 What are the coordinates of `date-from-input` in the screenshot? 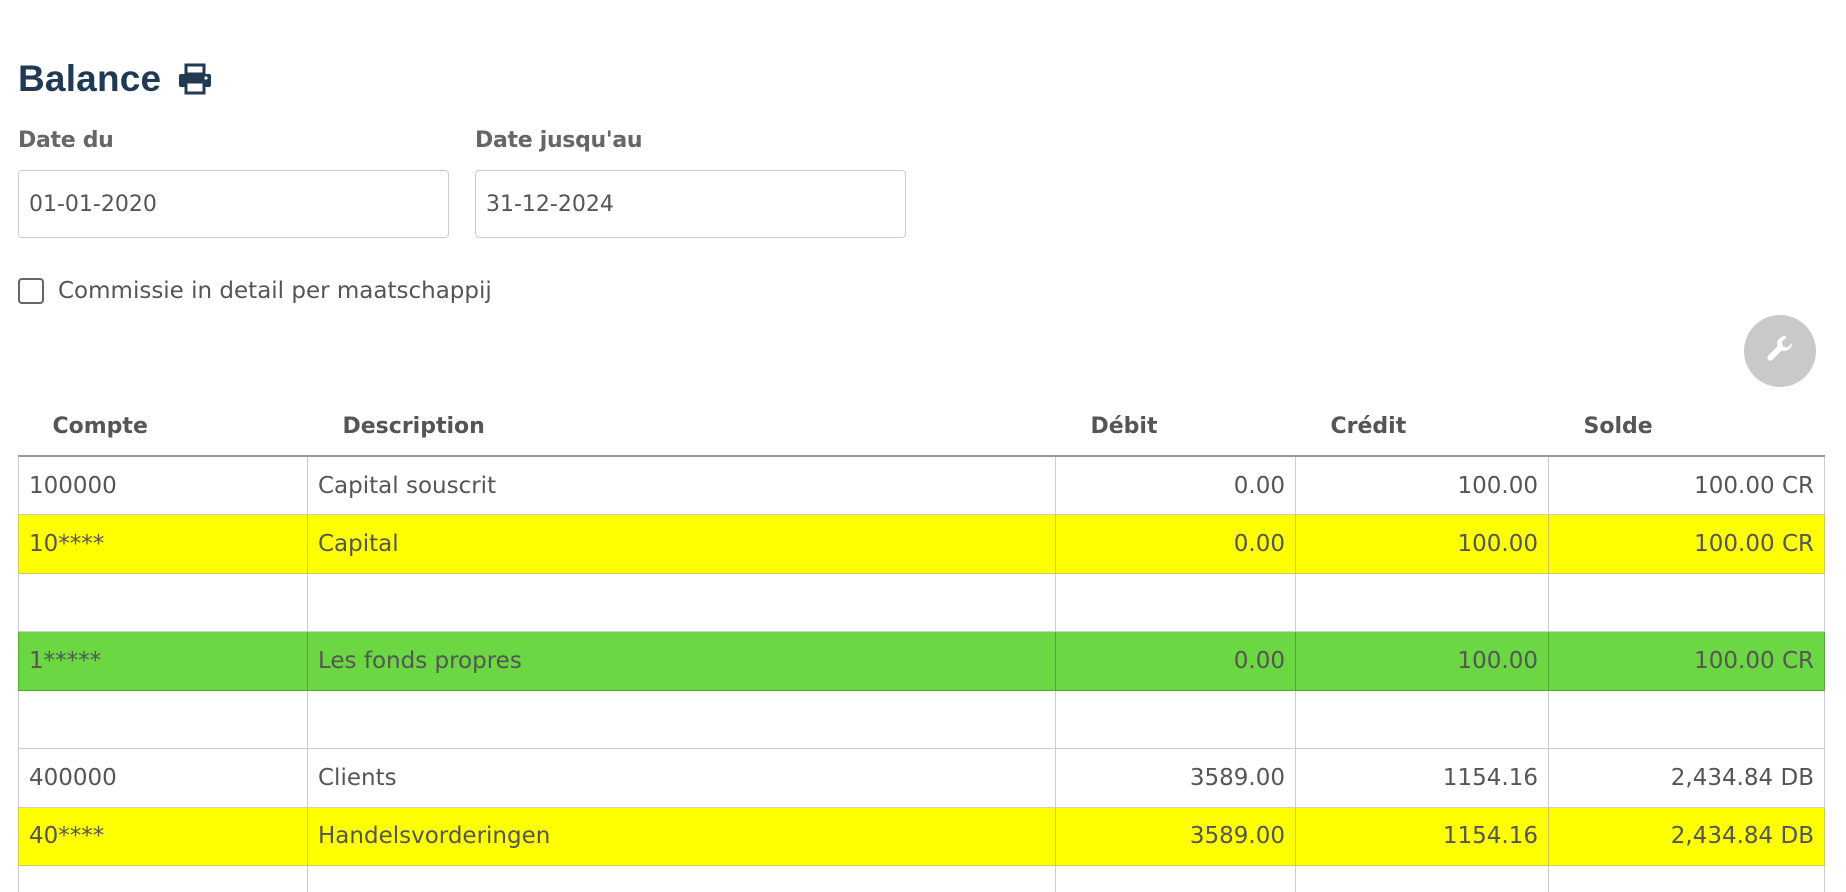 It's located at (233, 204).